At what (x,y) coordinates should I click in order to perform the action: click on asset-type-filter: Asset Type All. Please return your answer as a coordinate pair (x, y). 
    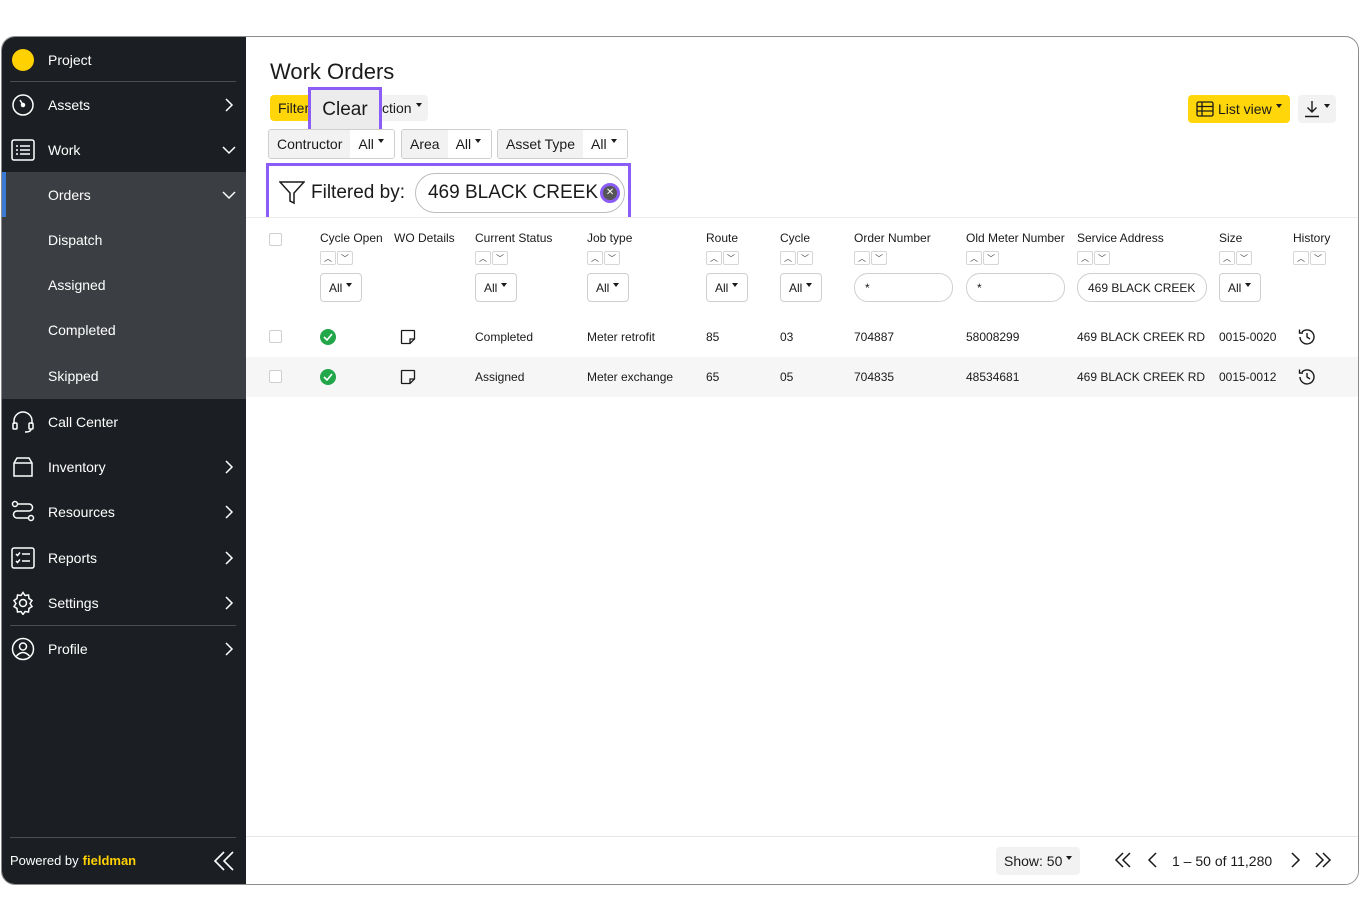
    Looking at the image, I should click on (562, 144).